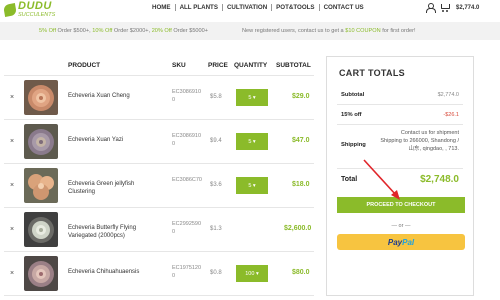 The width and height of the screenshot is (500, 300). What do you see at coordinates (301, 184) in the screenshot?
I see `row-subtotal: $18.0` at bounding box center [301, 184].